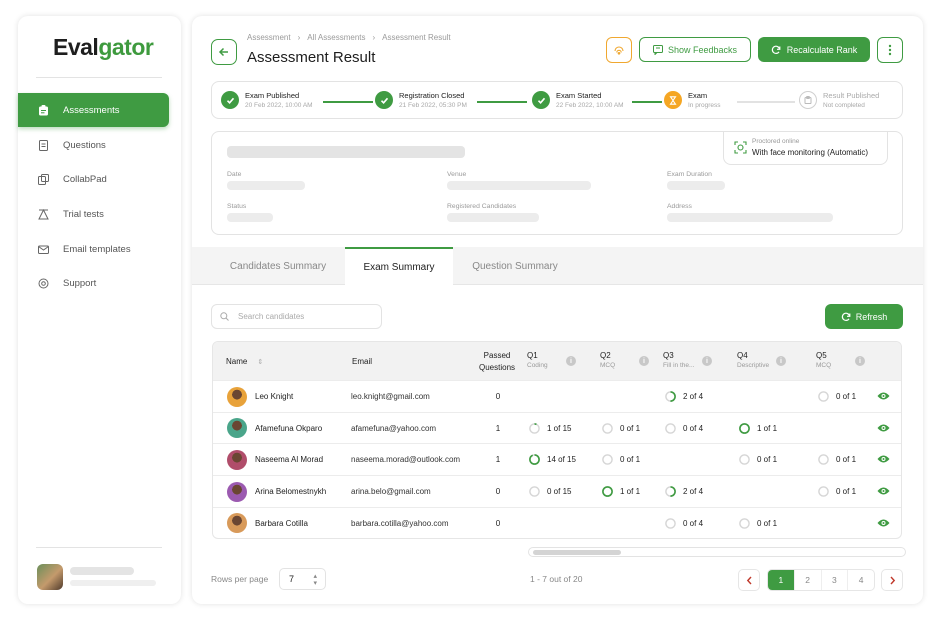 The image size is (942, 624). I want to click on sort-icon: ⇕, so click(260, 362).